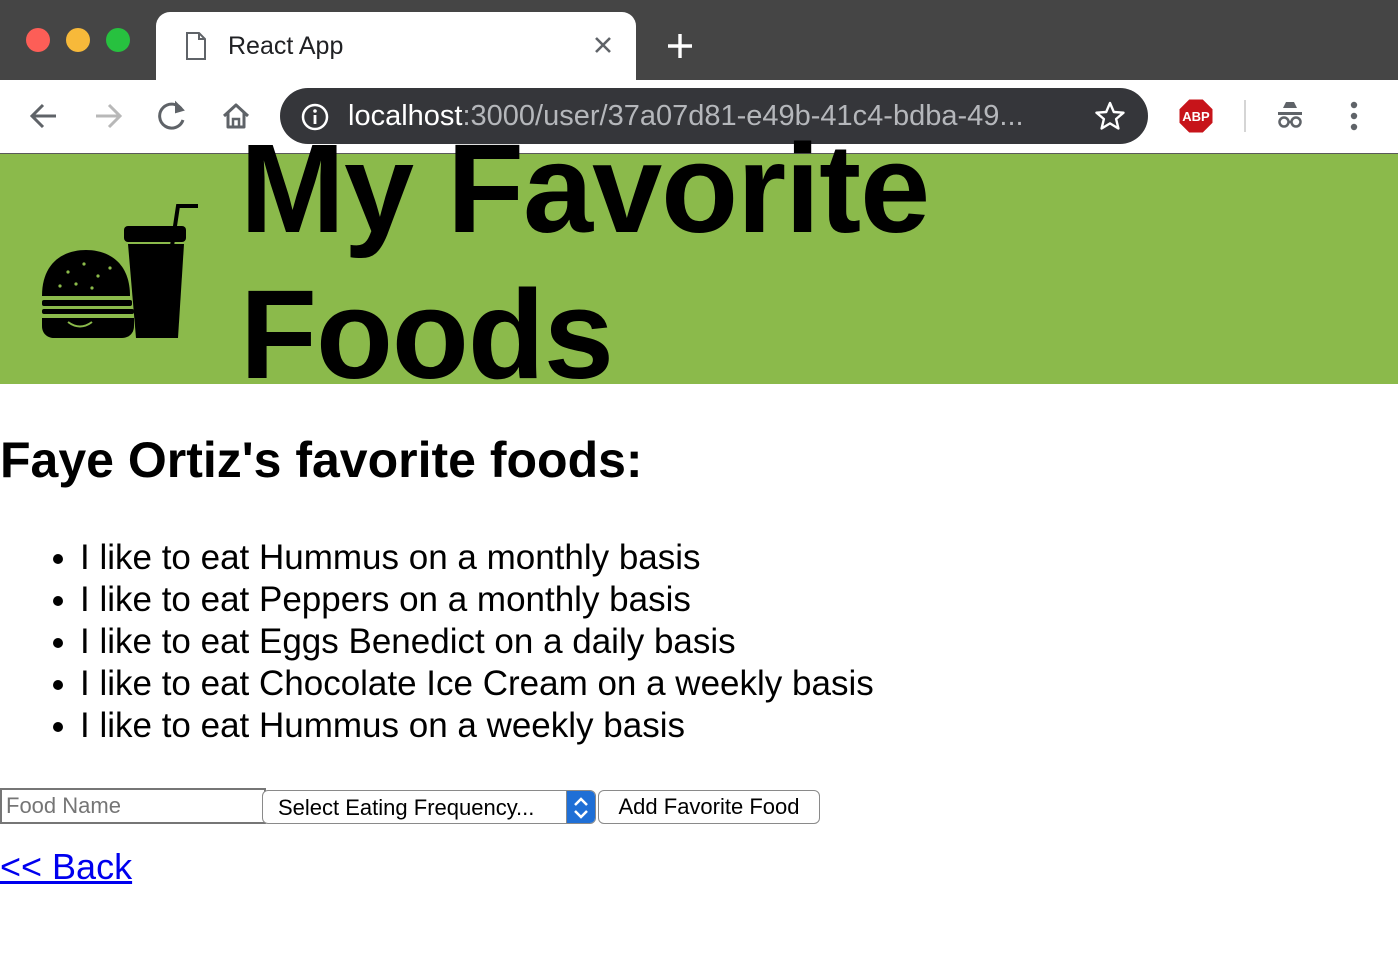  Describe the element at coordinates (133, 806) in the screenshot. I see `food-name-input` at that location.